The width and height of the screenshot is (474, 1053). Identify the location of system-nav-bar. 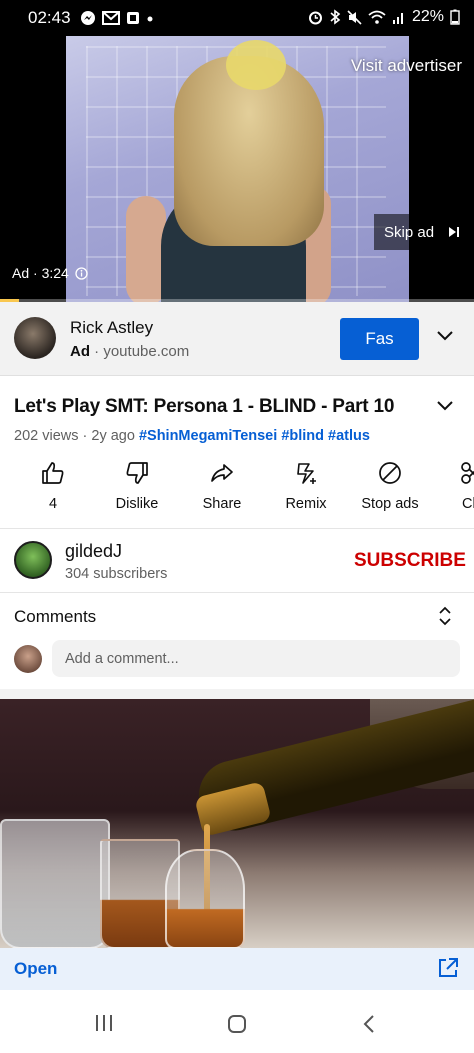
(237, 1021).